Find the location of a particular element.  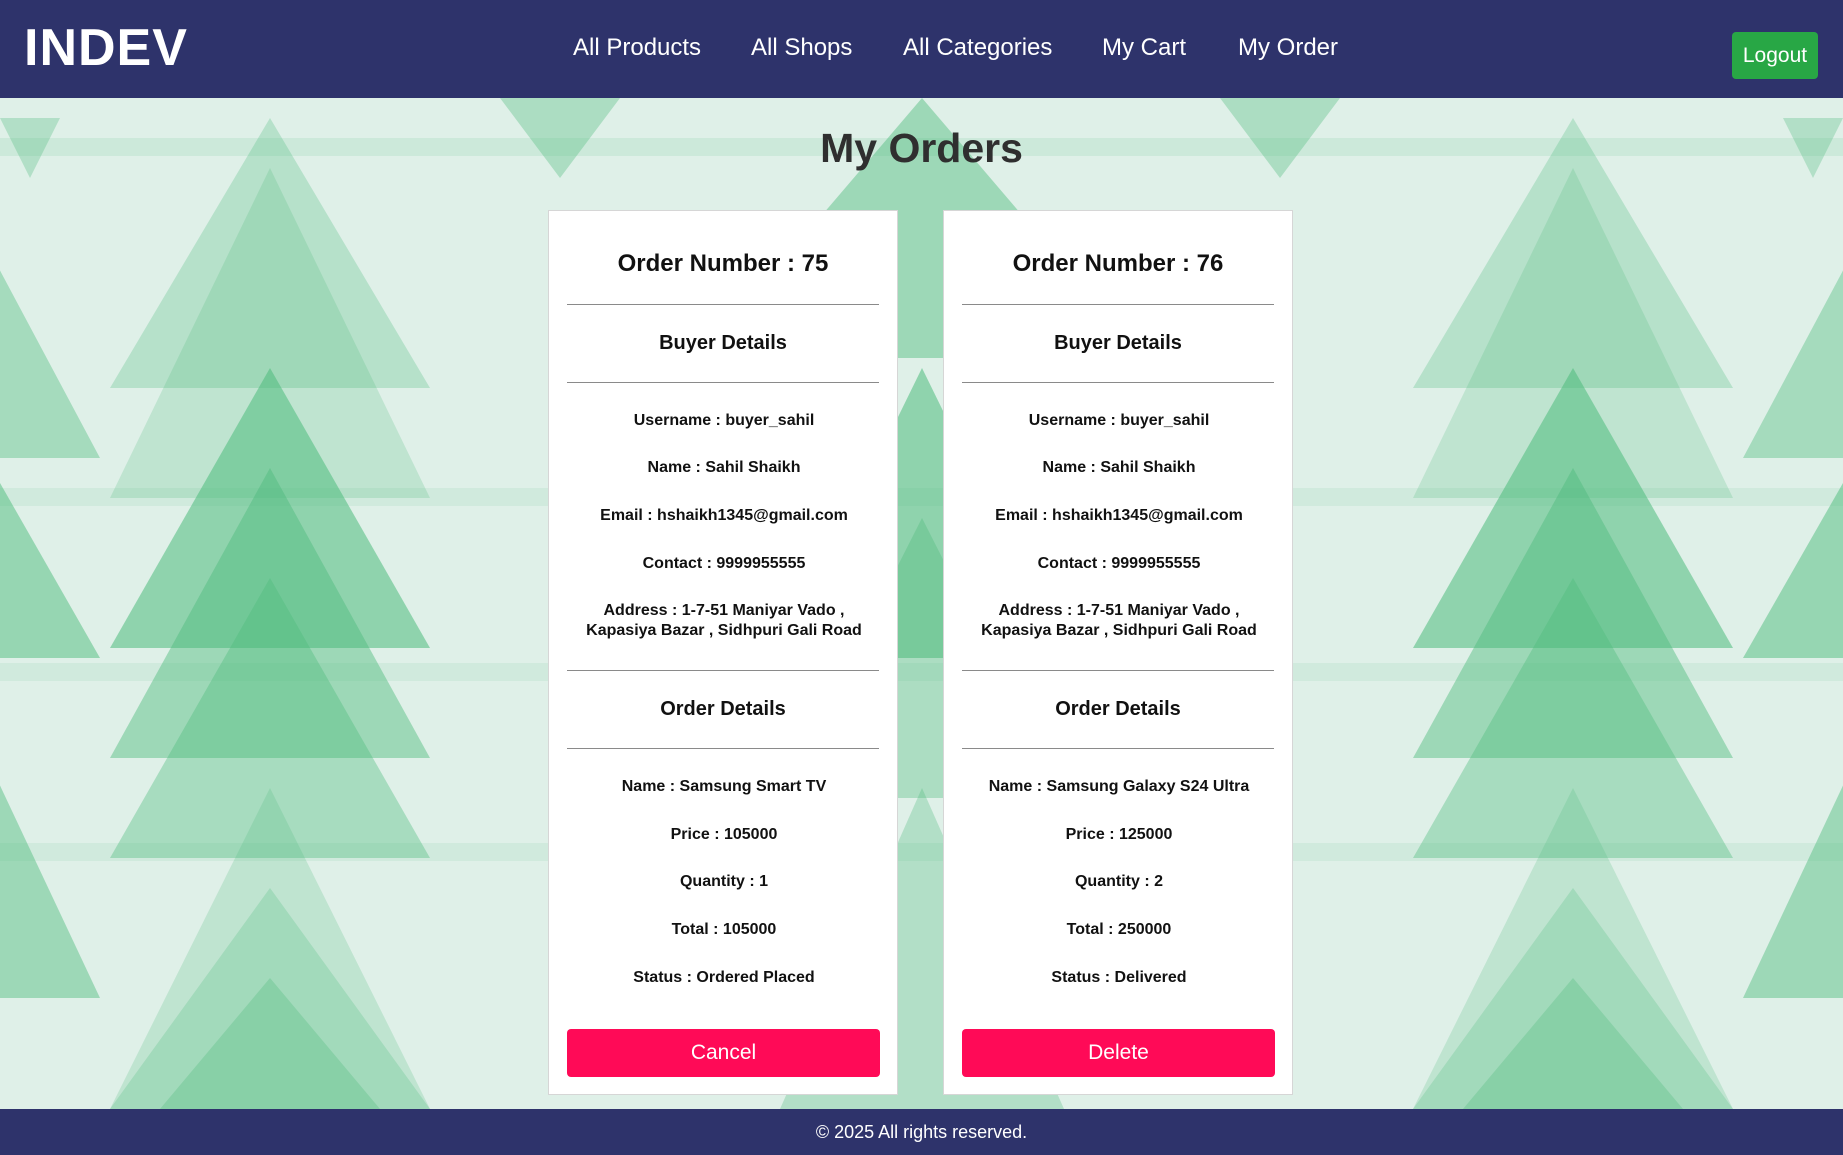

brand-logo: INDEV is located at coordinates (106, 48).